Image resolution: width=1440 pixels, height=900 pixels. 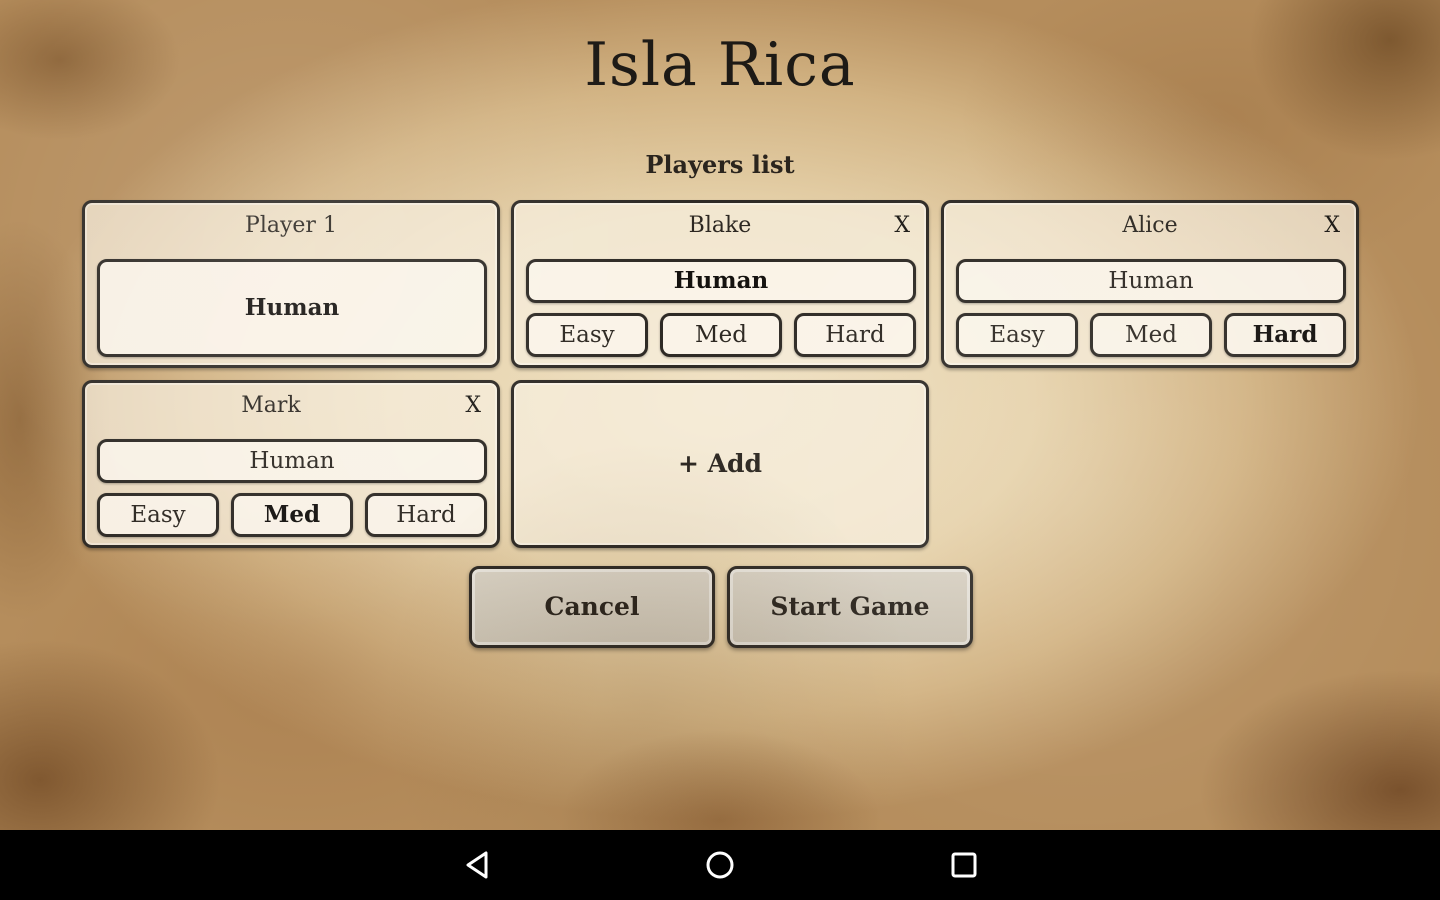 I want to click on start-game-button: Start Game, so click(x=850, y=607).